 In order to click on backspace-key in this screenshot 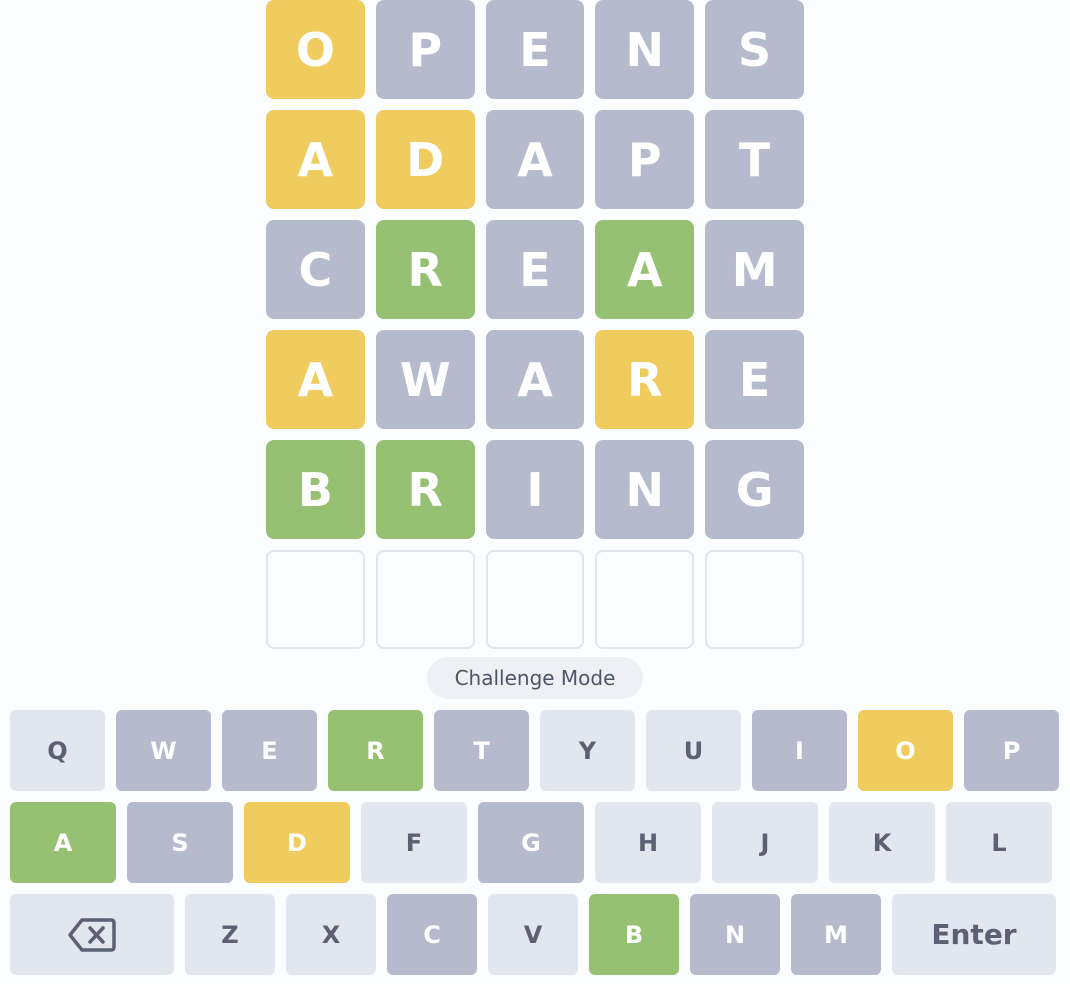, I will do `click(92, 934)`.